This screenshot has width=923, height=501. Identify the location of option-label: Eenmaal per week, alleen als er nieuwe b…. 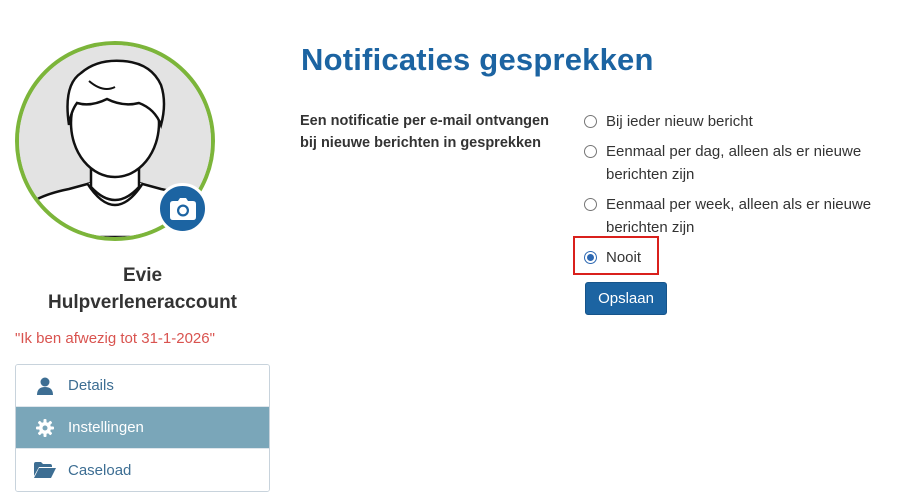
(739, 216).